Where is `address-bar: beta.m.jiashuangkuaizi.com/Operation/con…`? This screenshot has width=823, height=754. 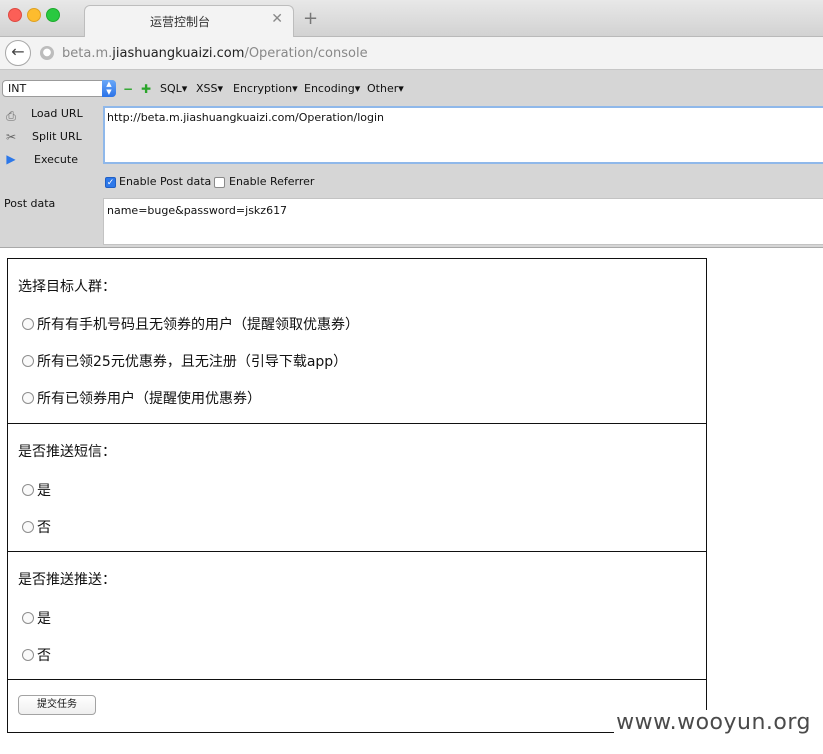
address-bar: beta.m.jiashuangkuaizi.com/Operation/con… is located at coordinates (215, 53).